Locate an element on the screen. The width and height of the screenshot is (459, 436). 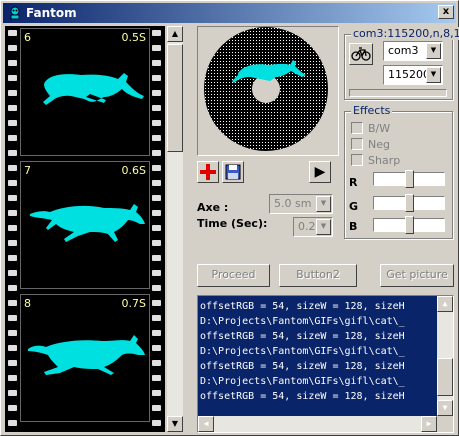
floppy-disk-icon is located at coordinates (233, 172).